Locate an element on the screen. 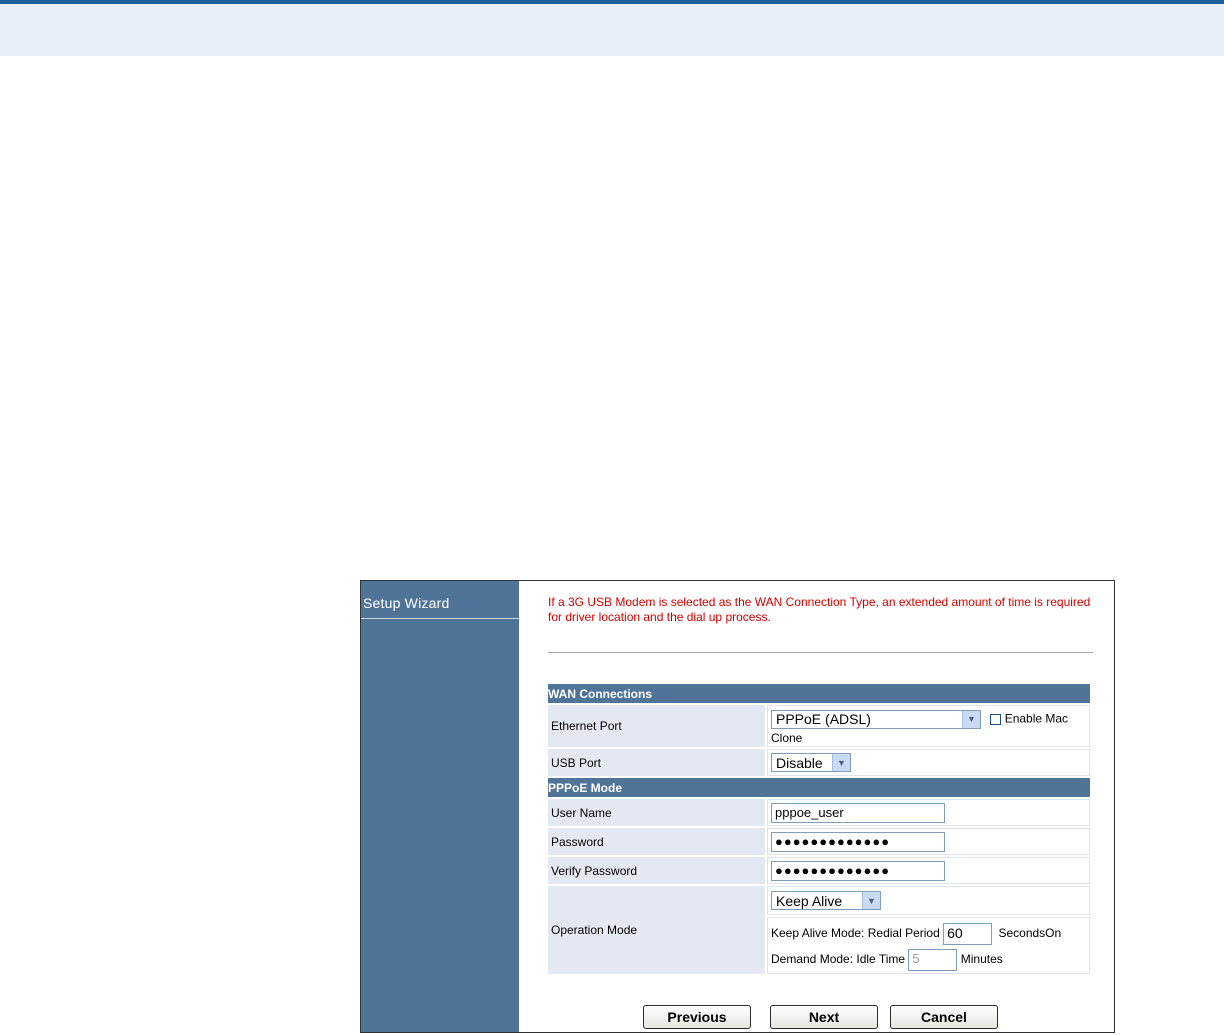 This screenshot has width=1224, height=1035. row-user-name: User Name pppoe_user is located at coordinates (819, 812).